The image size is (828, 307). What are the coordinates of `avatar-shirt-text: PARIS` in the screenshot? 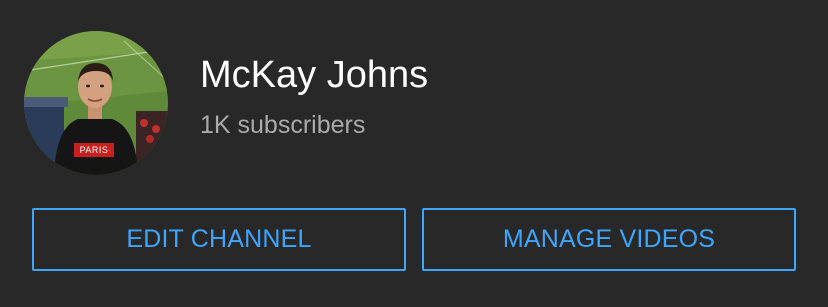 It's located at (94, 150).